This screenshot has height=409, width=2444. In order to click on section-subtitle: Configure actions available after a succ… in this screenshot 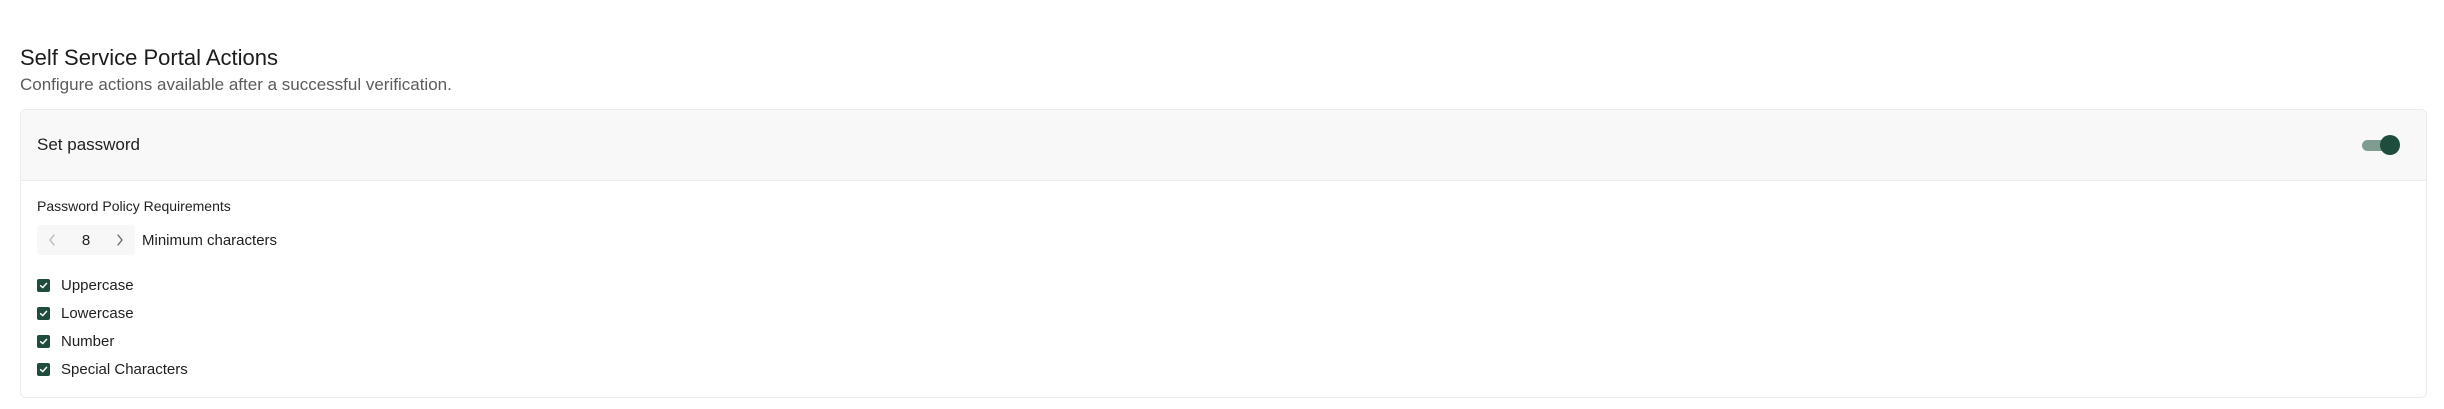, I will do `click(236, 84)`.